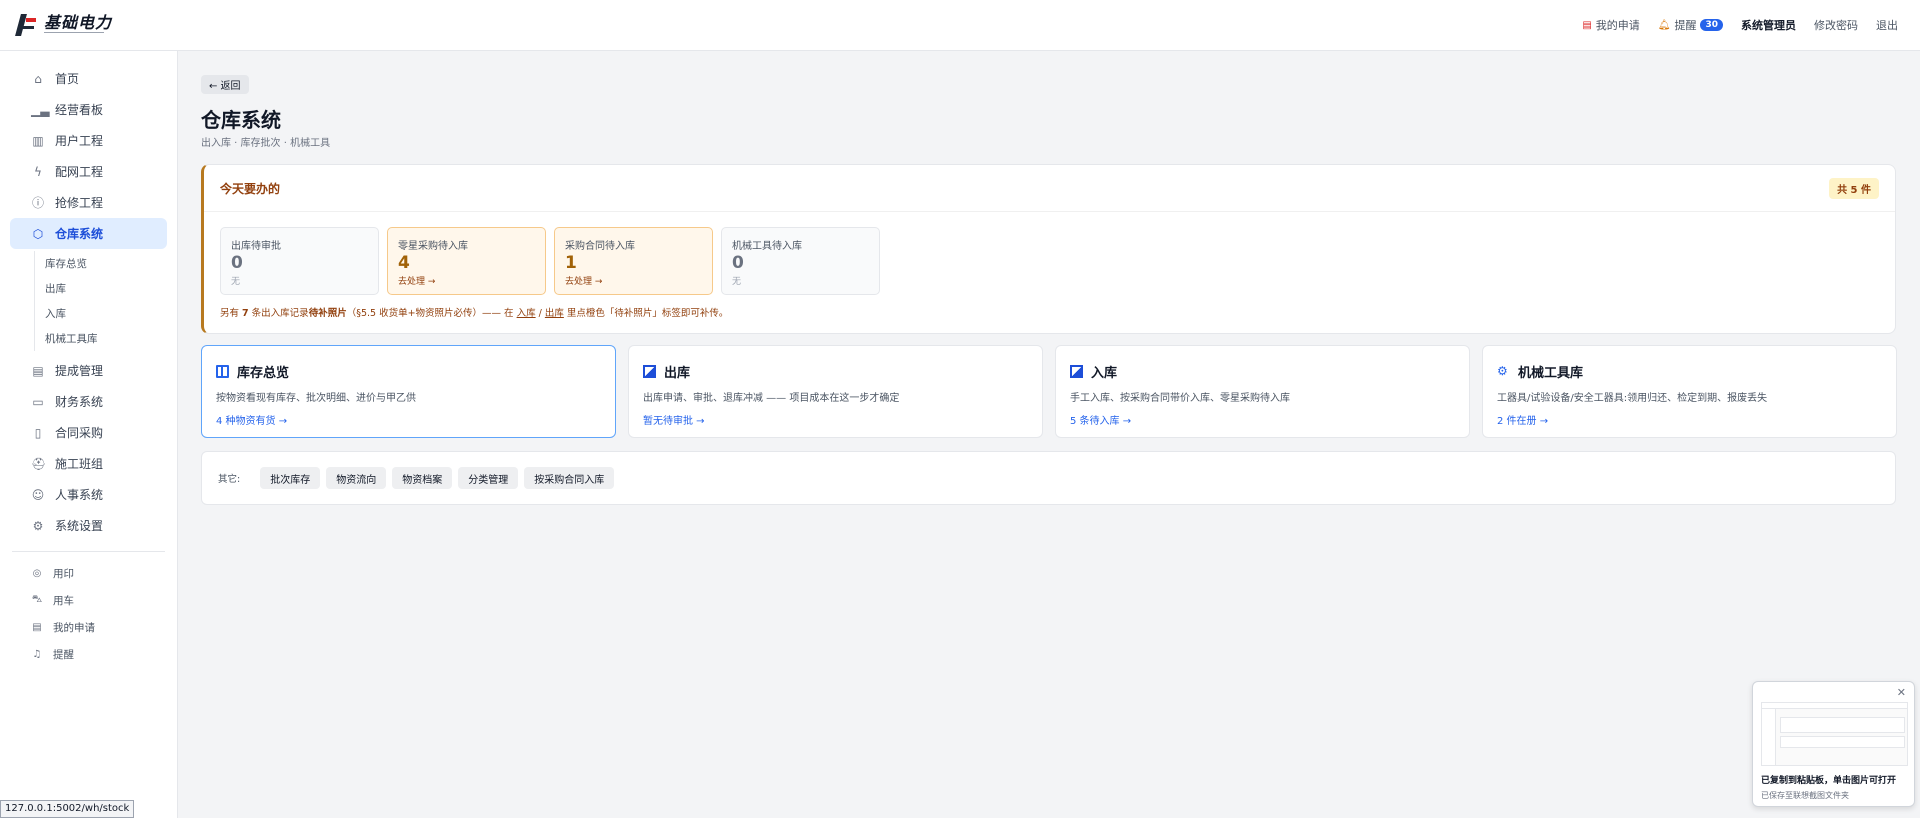  What do you see at coordinates (263, 373) in the screenshot?
I see `module-title: 库存总览` at bounding box center [263, 373].